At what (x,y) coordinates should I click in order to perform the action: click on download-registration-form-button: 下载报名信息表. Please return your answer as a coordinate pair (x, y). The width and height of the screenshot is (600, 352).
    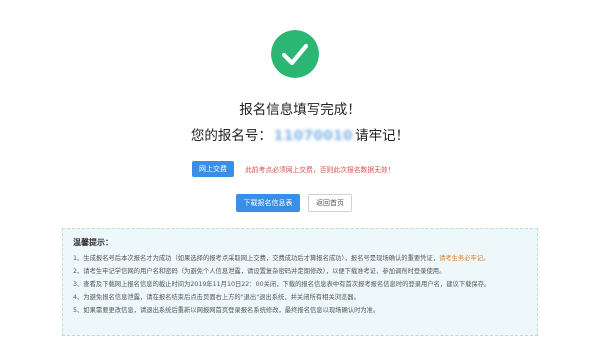
    Looking at the image, I should click on (268, 203).